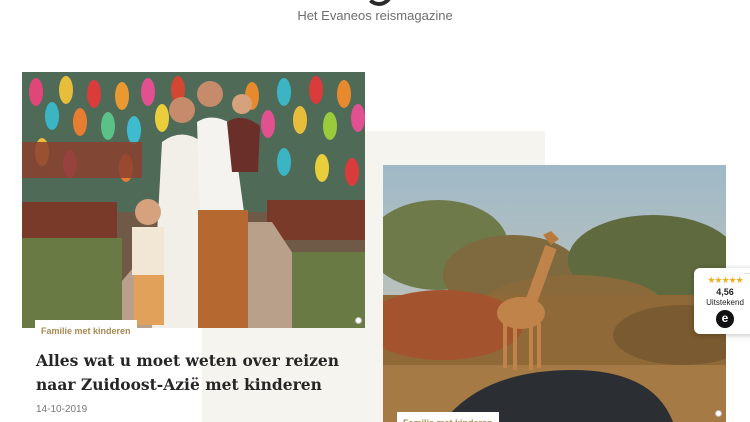 The height and width of the screenshot is (422, 750). Describe the element at coordinates (448, 417) in the screenshot. I see `card-2-category-badge: Familie met kinderen` at that location.